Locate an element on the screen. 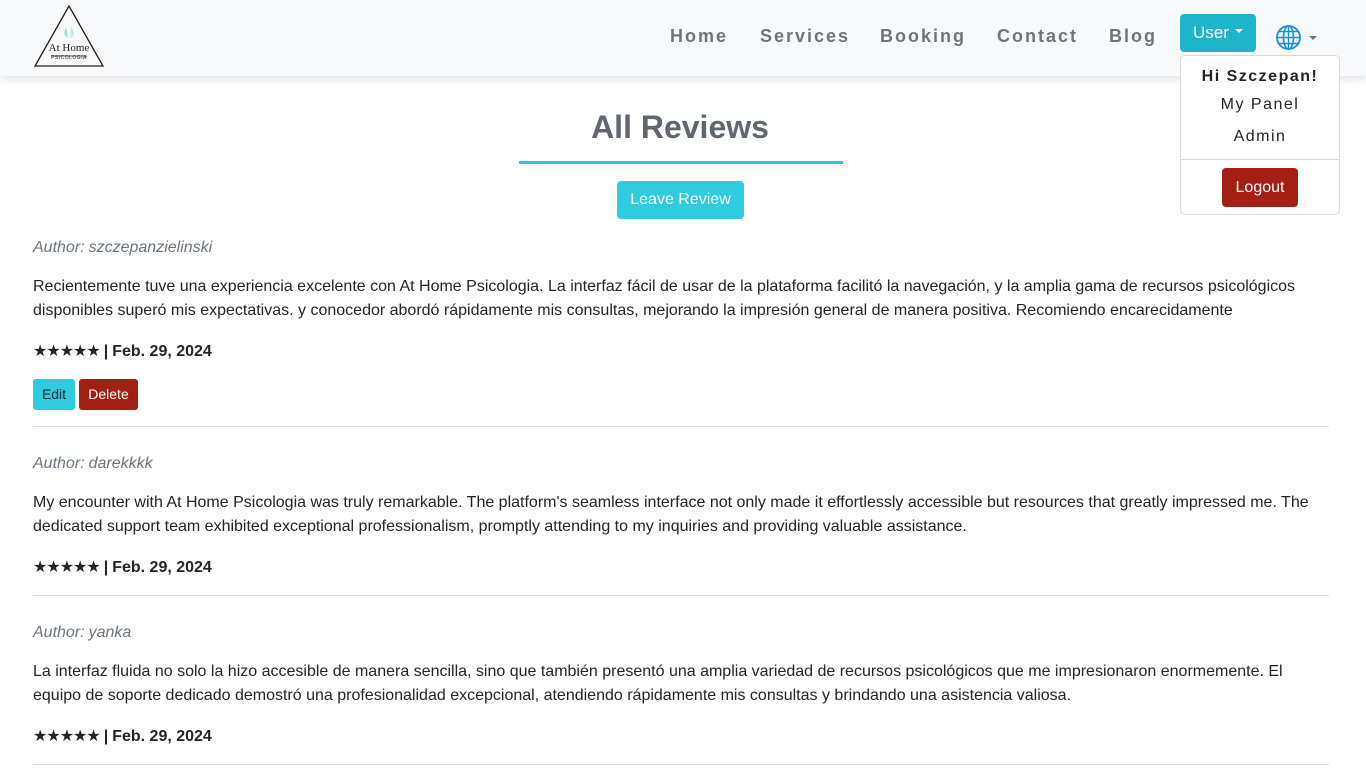  nav-link-home: Home is located at coordinates (699, 36).